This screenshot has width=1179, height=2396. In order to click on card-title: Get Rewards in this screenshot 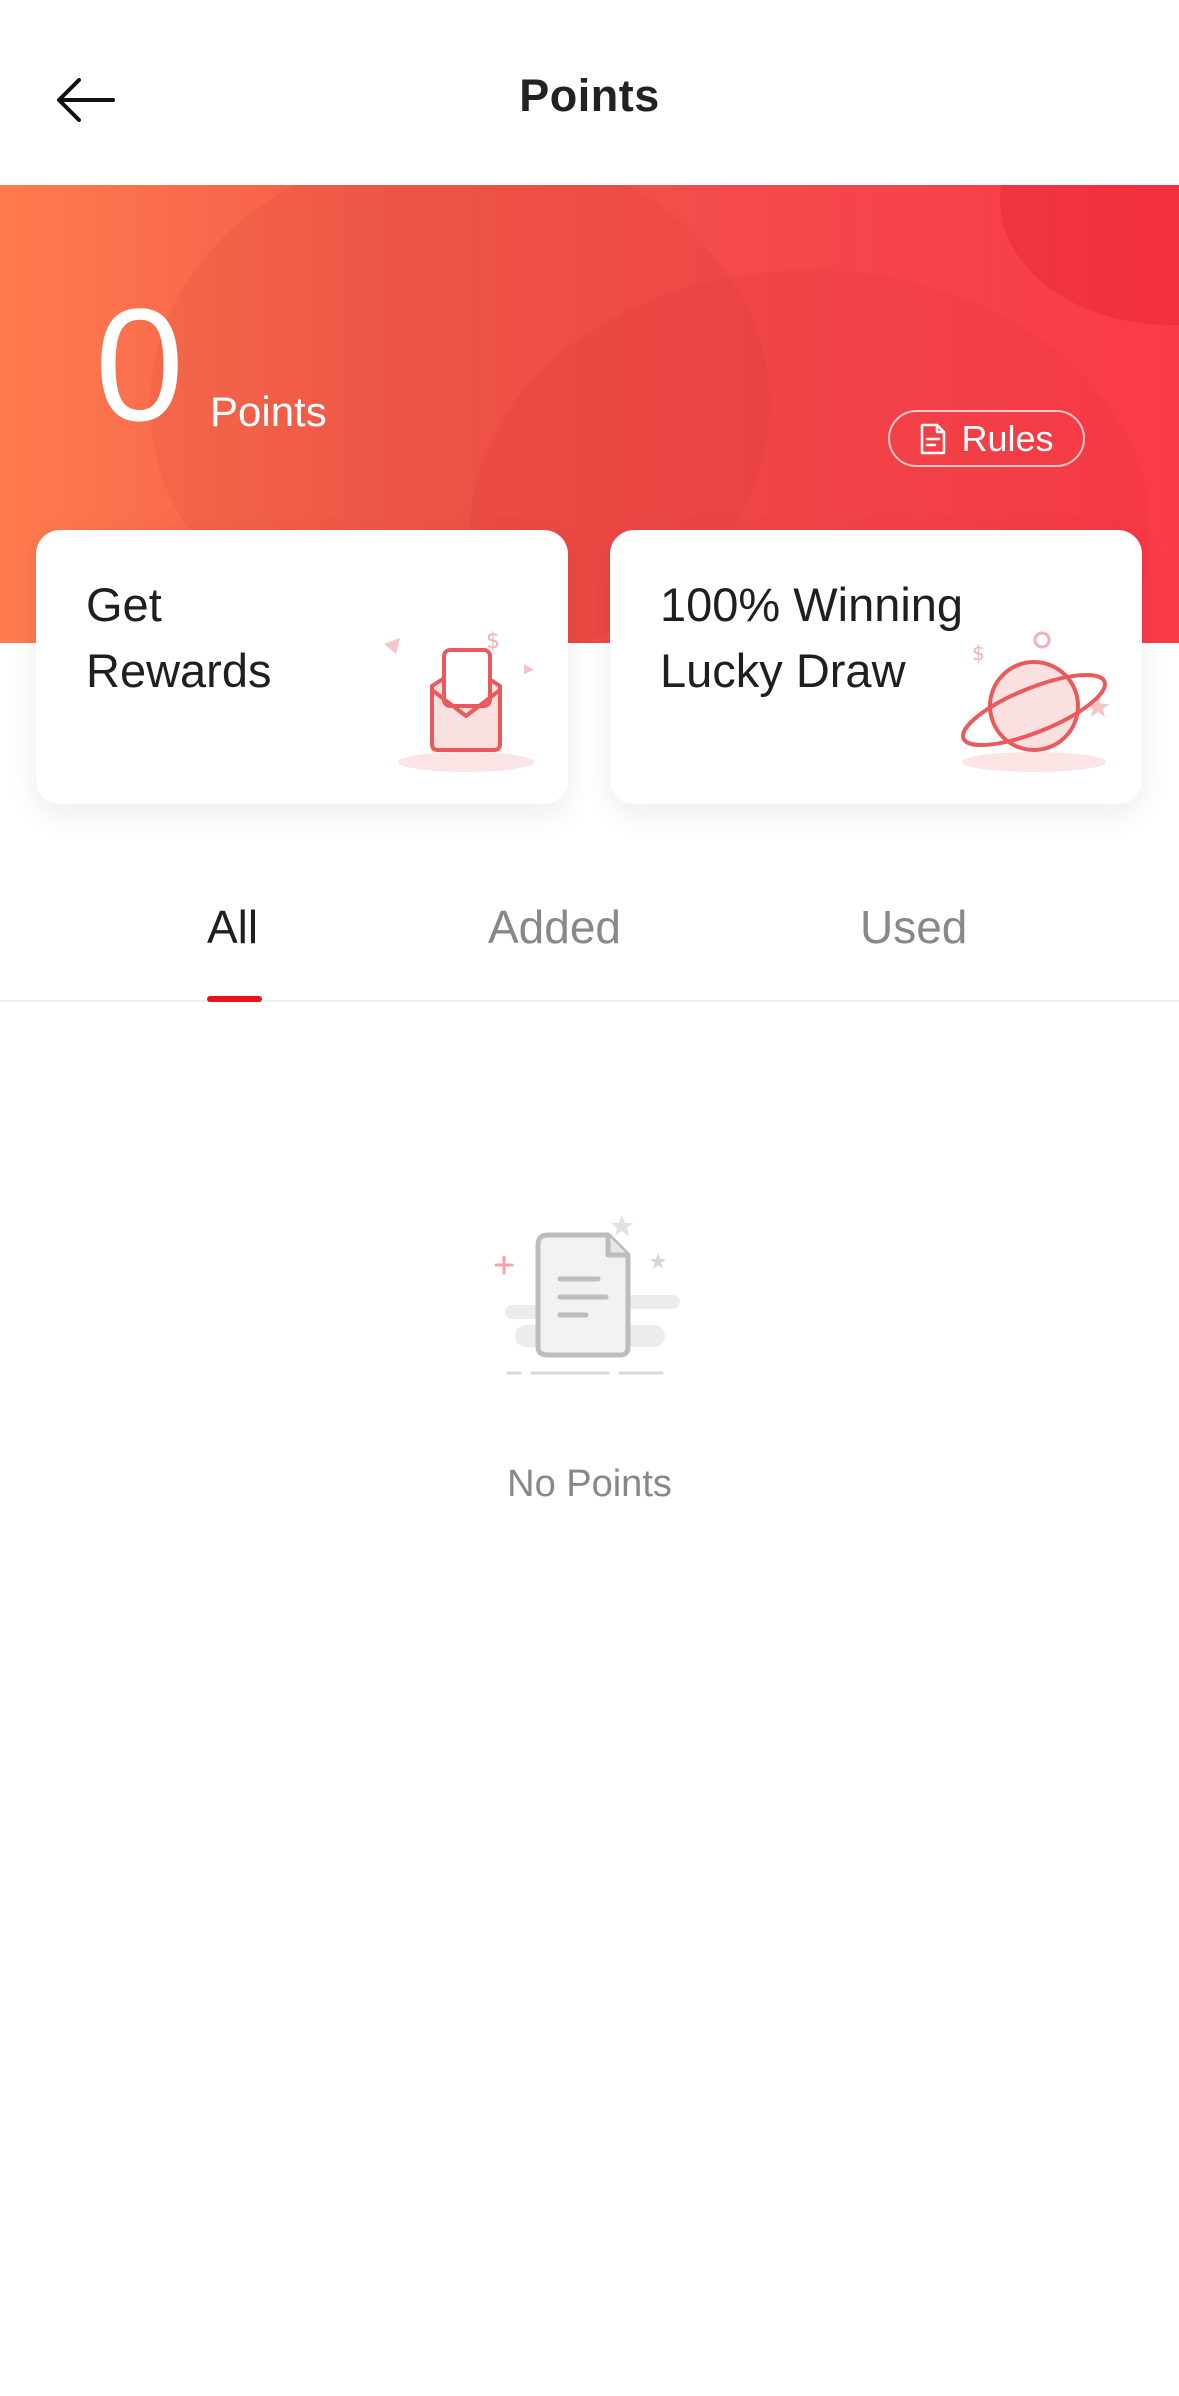, I will do `click(179, 637)`.